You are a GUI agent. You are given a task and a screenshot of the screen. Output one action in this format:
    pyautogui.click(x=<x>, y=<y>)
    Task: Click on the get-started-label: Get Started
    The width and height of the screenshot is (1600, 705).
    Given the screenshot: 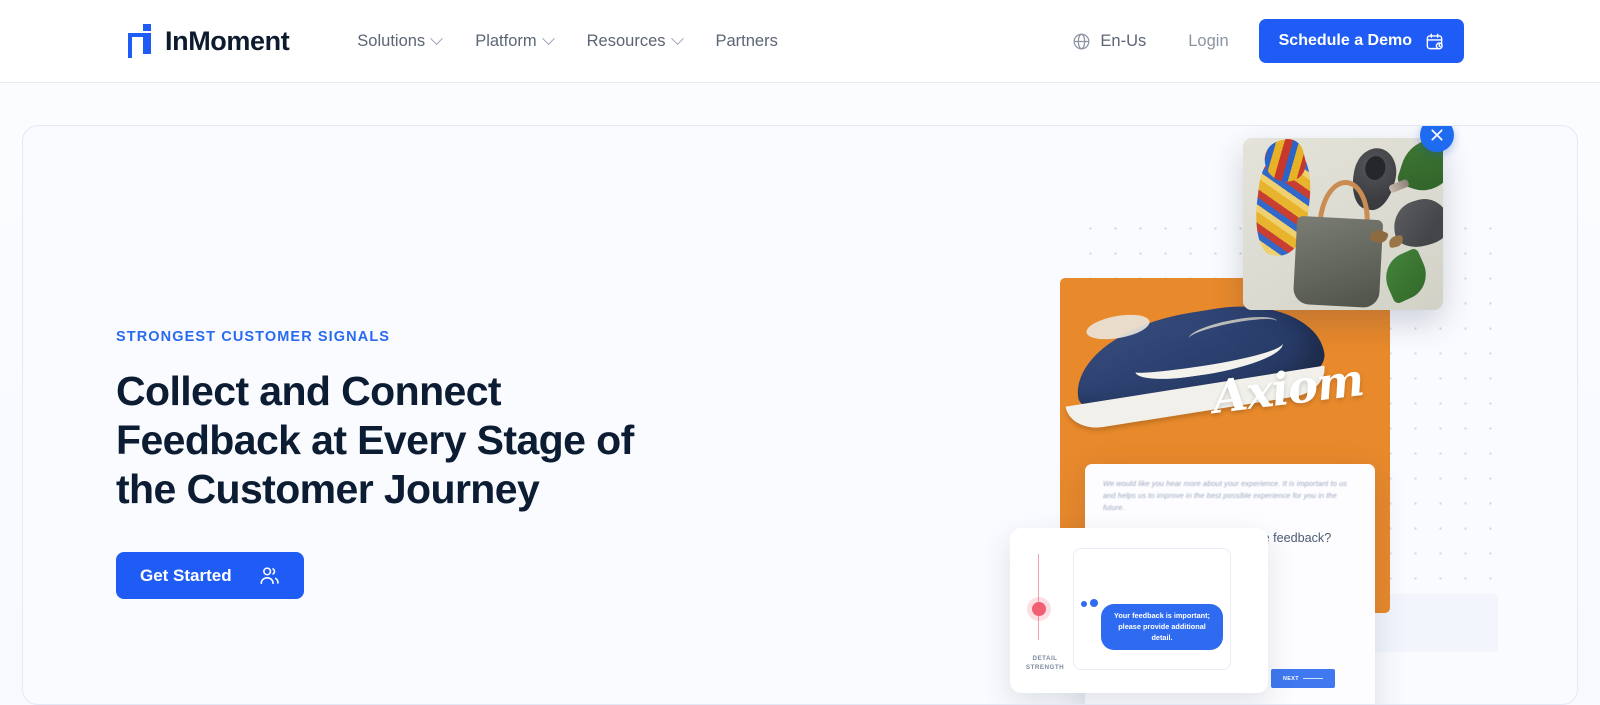 What is the action you would take?
    pyautogui.click(x=186, y=575)
    